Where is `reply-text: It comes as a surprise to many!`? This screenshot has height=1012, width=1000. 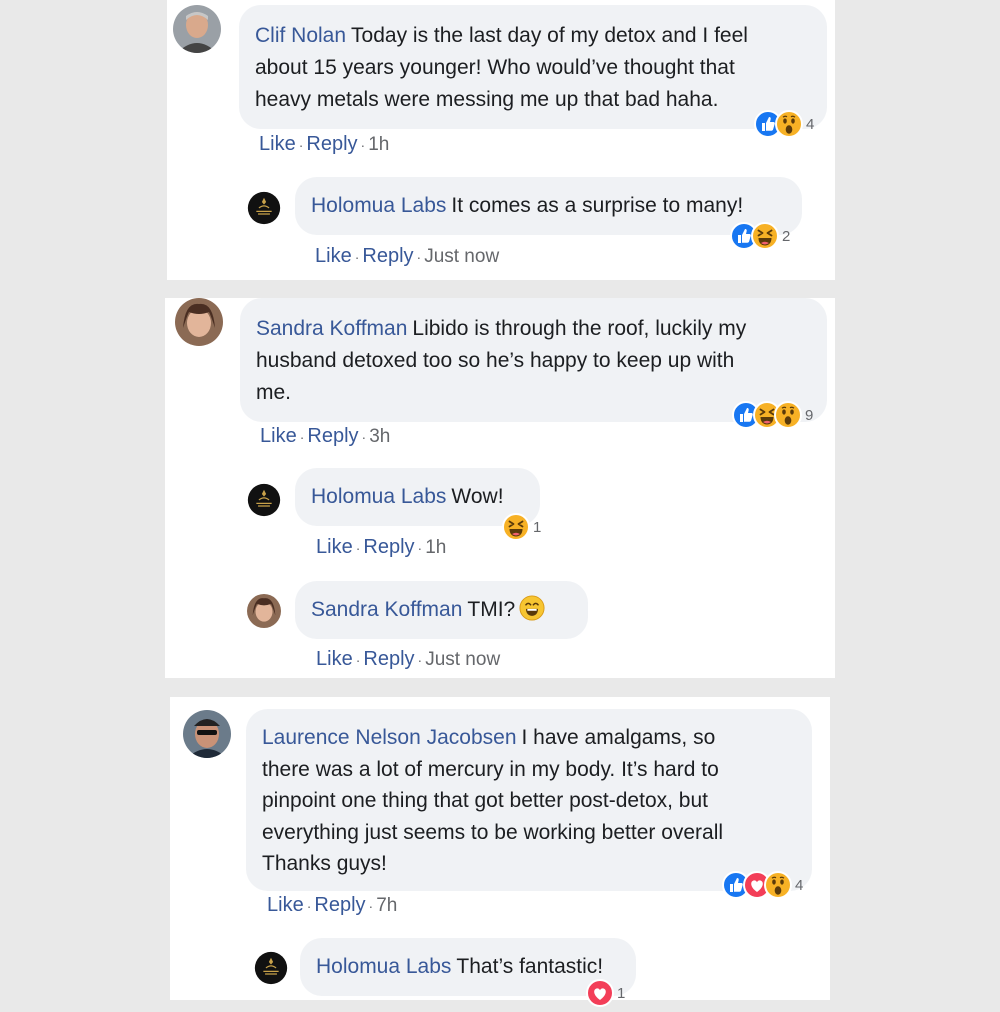
reply-text: It comes as a surprise to many! is located at coordinates (597, 205).